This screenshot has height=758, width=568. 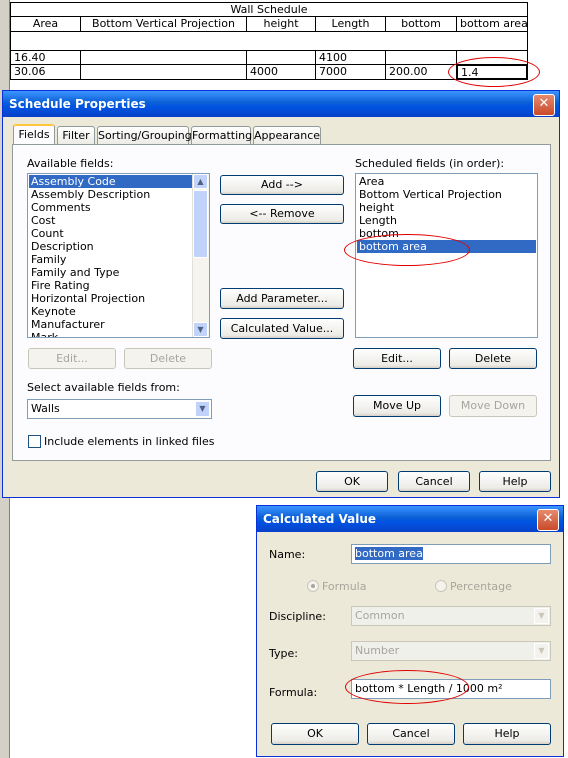 What do you see at coordinates (446, 220) in the screenshot?
I see `list-item: Length` at bounding box center [446, 220].